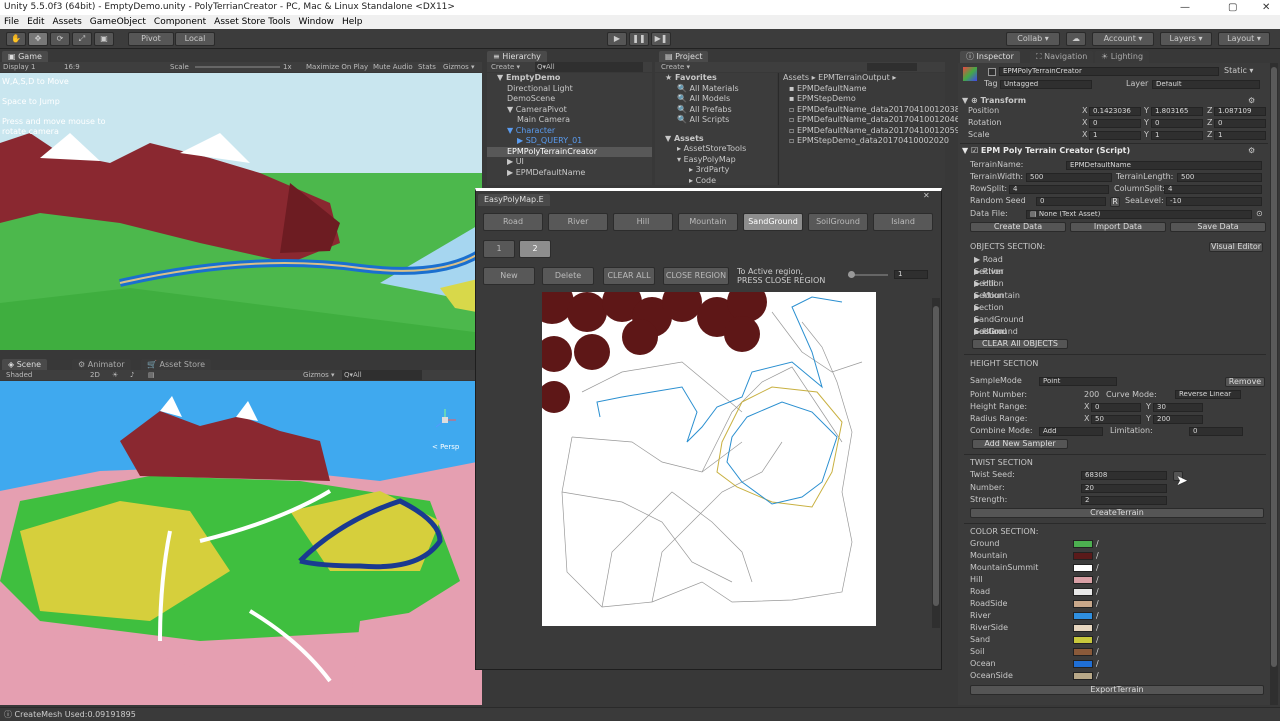  I want to click on cloud-icon: ☁, so click(1076, 39).